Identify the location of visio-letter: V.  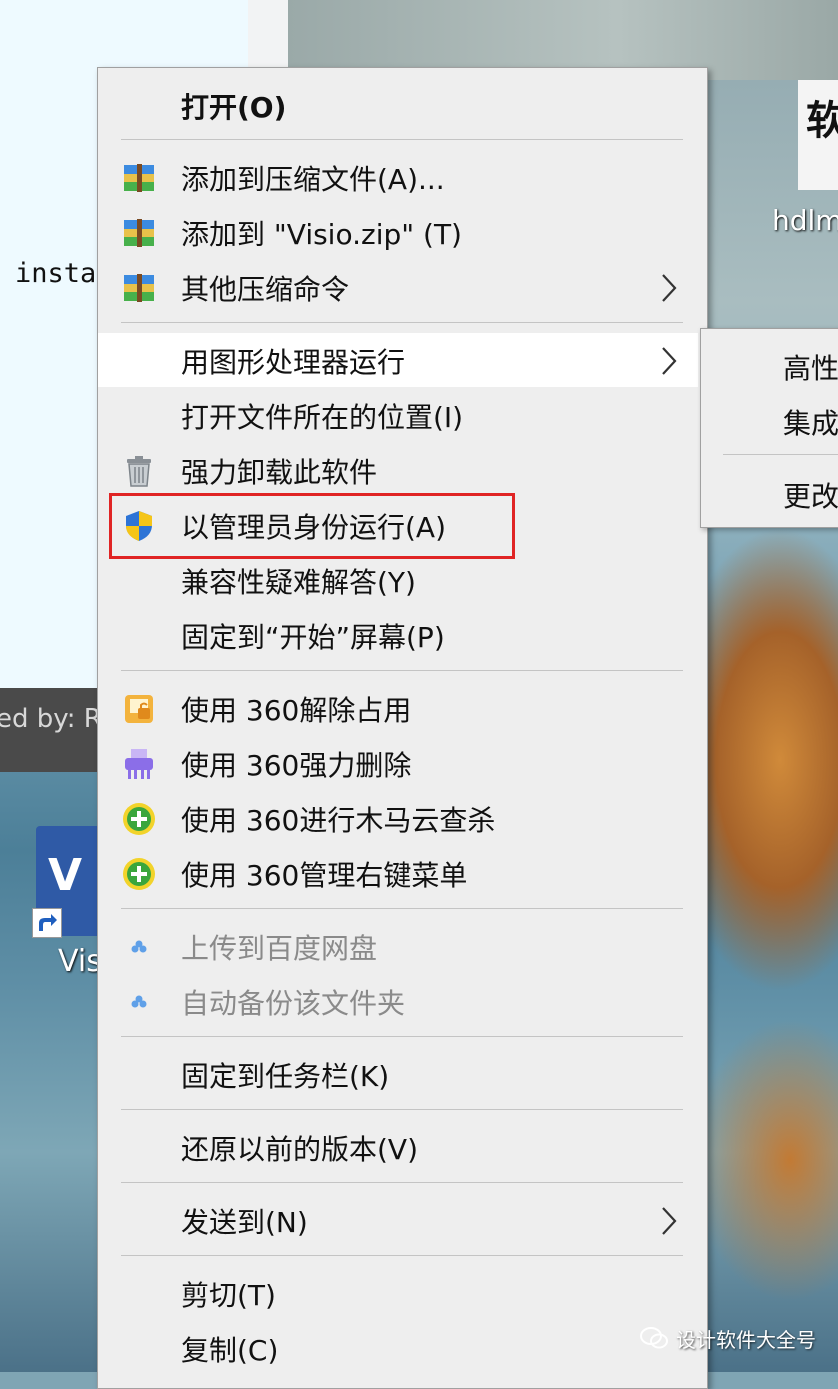
(65, 875).